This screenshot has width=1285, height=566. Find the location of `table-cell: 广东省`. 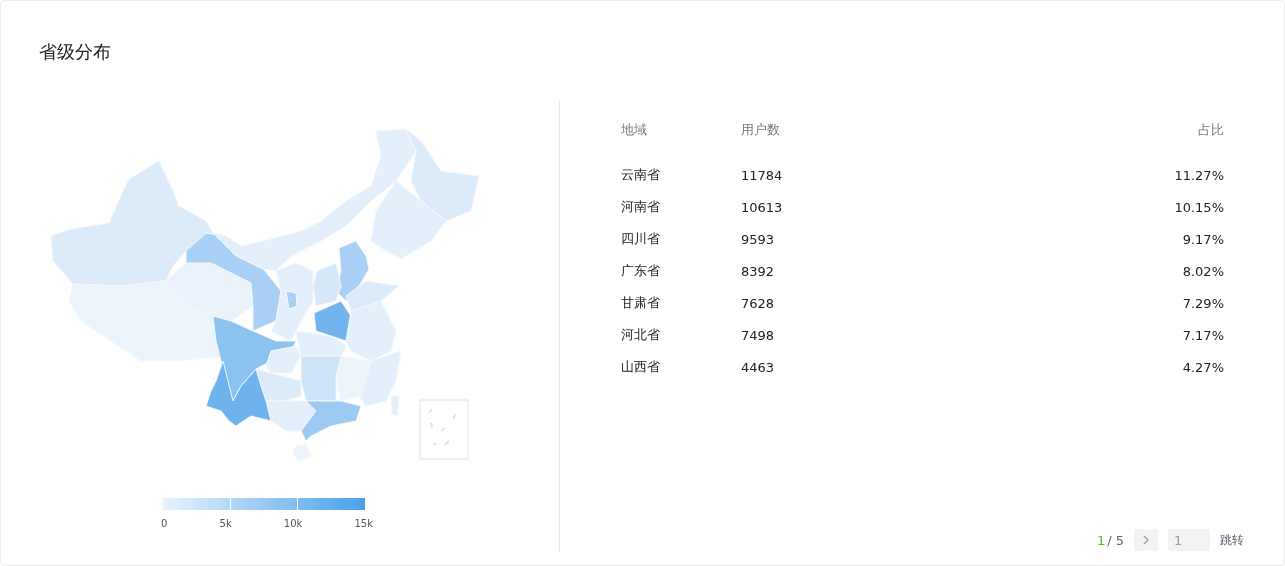

table-cell: 广东省 is located at coordinates (681, 271).